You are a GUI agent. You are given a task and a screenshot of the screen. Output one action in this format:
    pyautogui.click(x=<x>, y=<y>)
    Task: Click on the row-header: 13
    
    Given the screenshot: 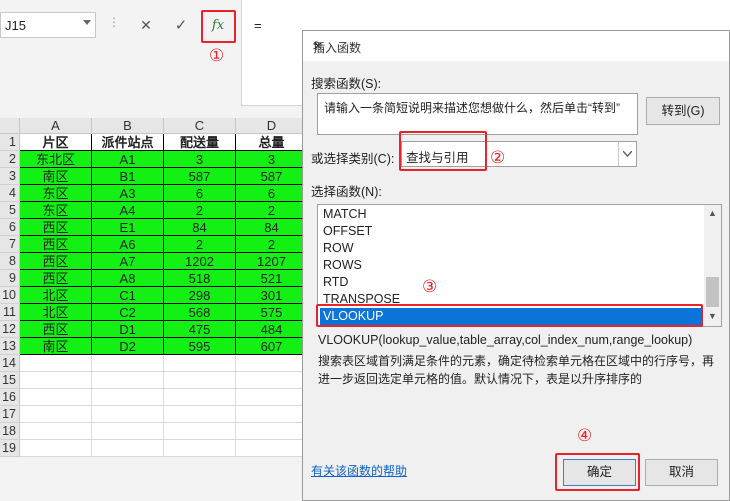 What is the action you would take?
    pyautogui.click(x=10, y=346)
    